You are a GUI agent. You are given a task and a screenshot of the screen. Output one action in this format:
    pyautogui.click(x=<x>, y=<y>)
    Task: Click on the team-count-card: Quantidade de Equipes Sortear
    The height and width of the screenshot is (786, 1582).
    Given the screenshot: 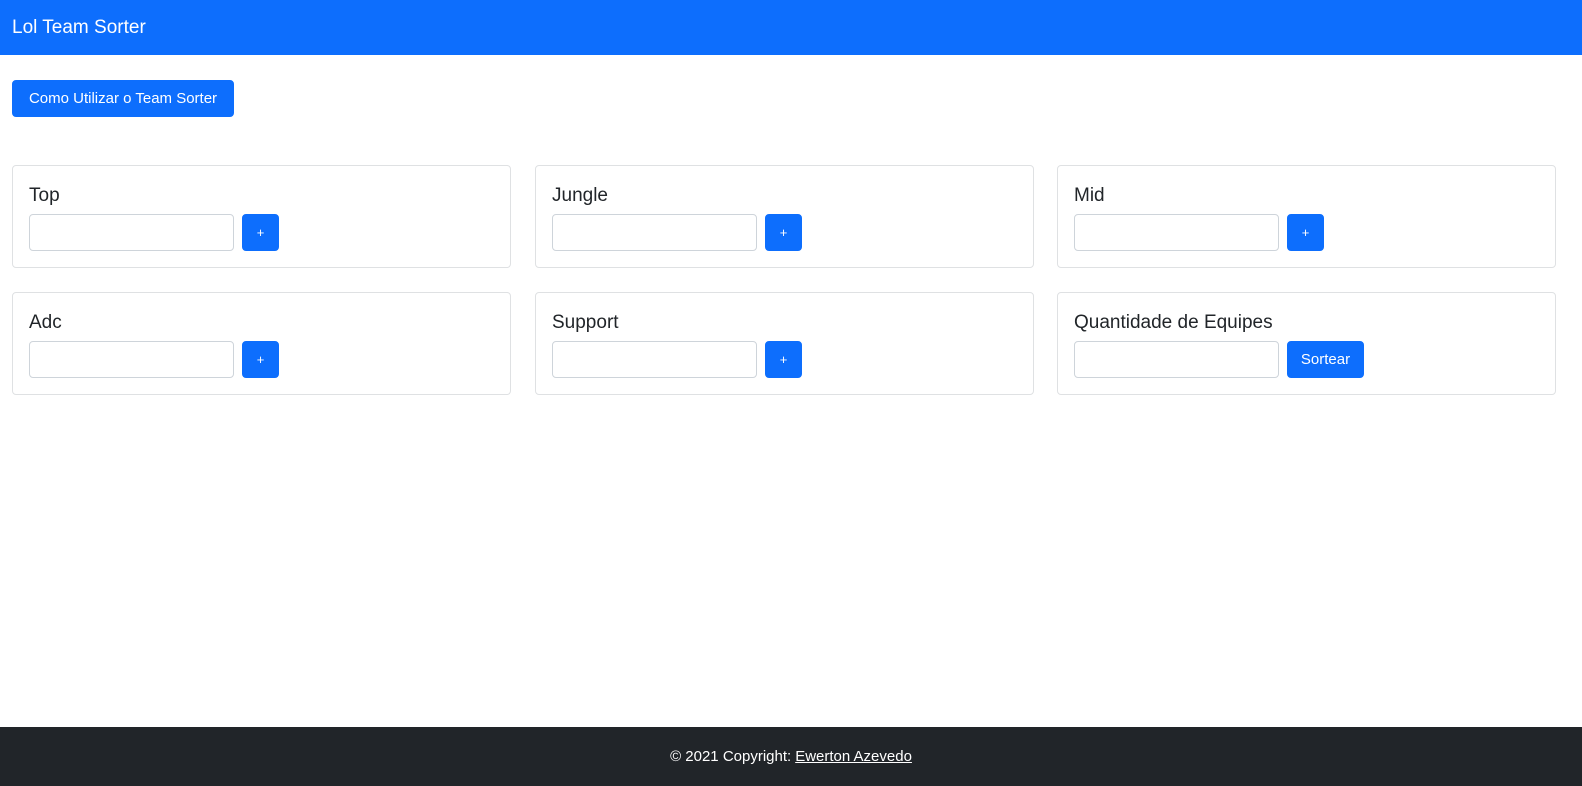 What is the action you would take?
    pyautogui.click(x=1306, y=343)
    